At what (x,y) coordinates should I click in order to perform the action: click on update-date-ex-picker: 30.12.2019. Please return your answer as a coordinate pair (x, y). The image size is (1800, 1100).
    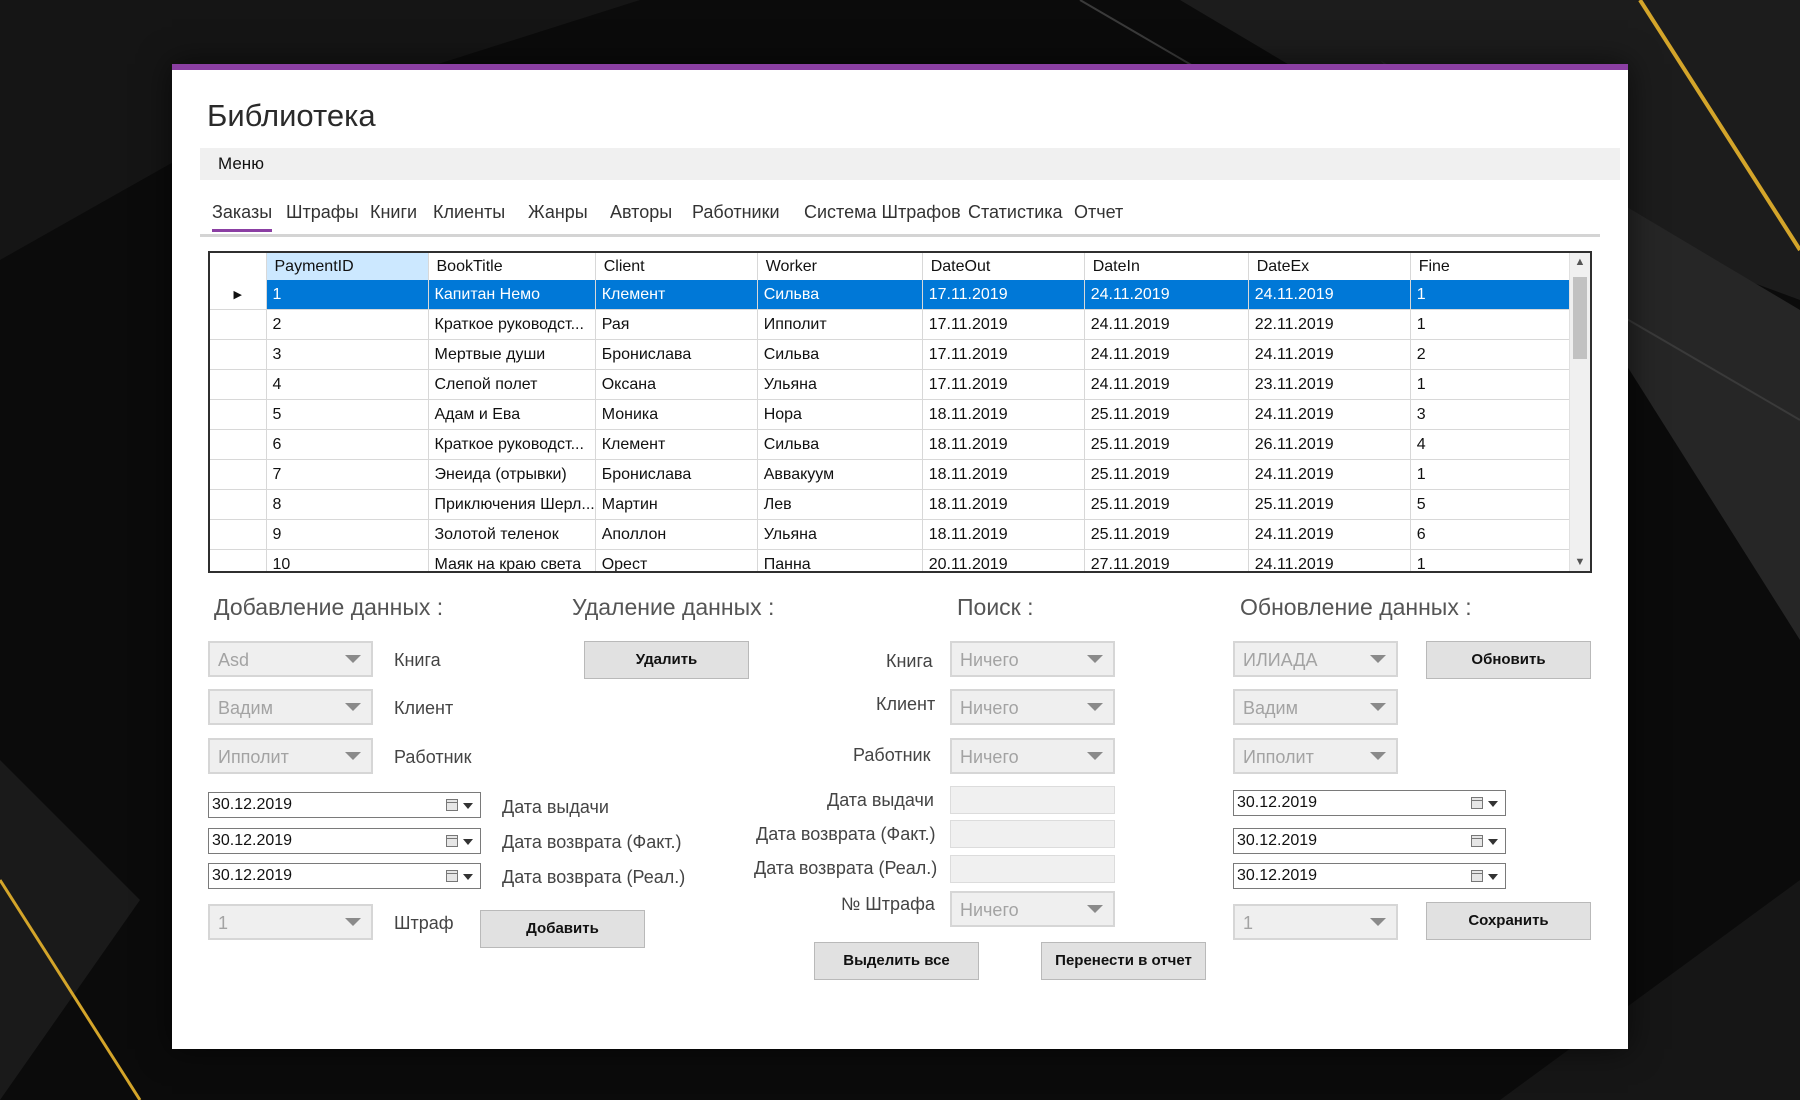
    Looking at the image, I should click on (1369, 876).